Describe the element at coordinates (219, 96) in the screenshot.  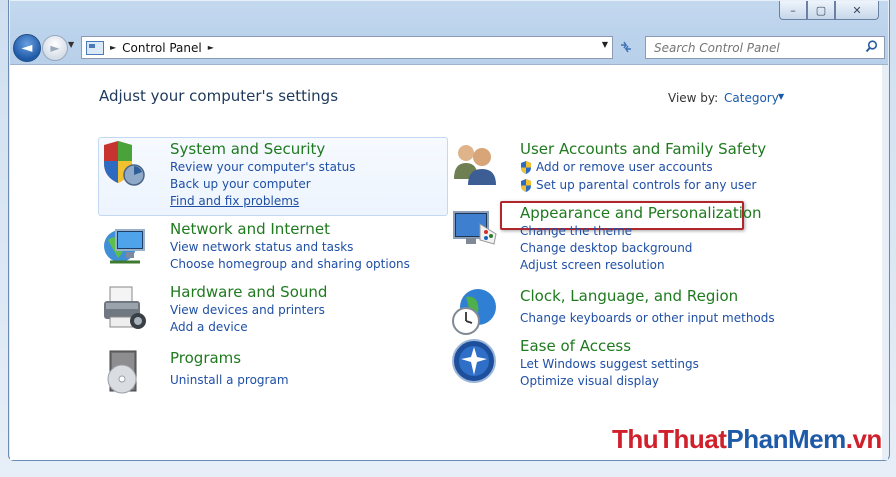
I see `page-title: Adjust your computer's settings` at that location.